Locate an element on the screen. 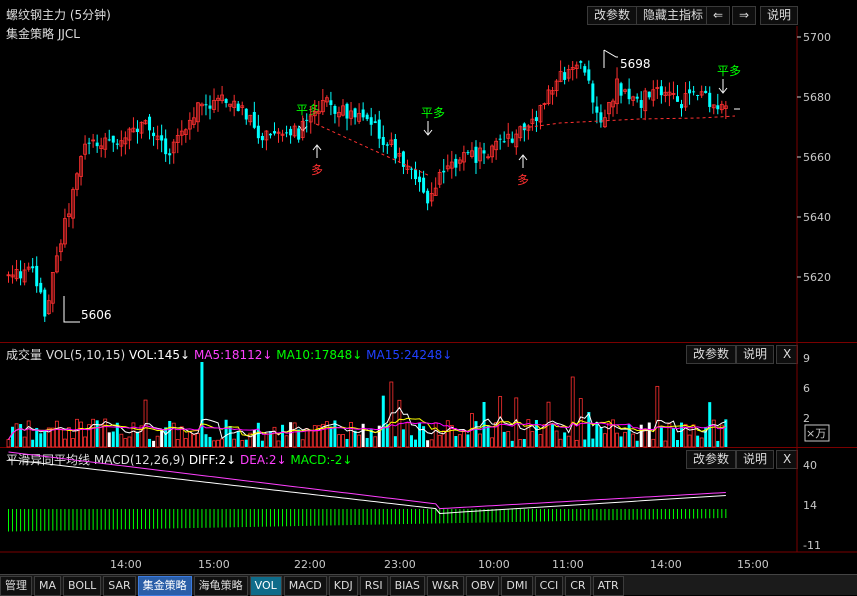 This screenshot has width=857, height=596. time-axis-label: 11:00 is located at coordinates (568, 564).